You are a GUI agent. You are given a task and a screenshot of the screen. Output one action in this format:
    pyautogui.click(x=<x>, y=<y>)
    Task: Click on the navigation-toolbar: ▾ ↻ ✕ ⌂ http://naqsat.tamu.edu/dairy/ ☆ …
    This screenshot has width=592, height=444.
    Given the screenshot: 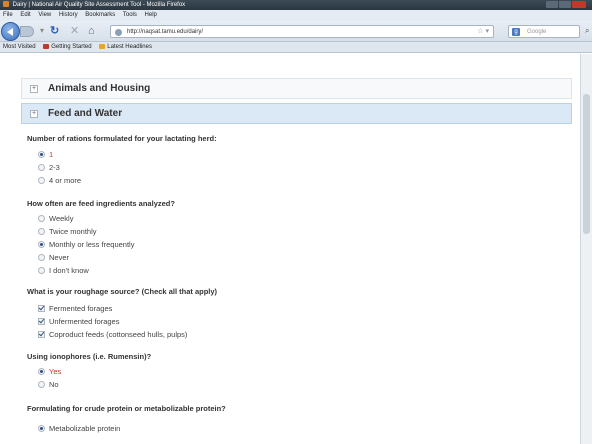 What is the action you would take?
    pyautogui.click(x=296, y=31)
    